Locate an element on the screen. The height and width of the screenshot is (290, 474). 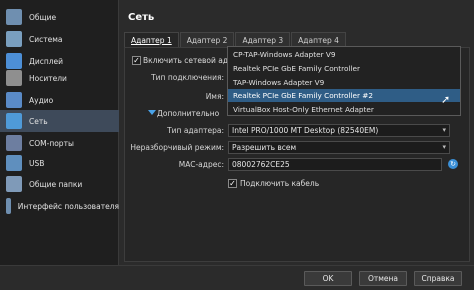
system-icon is located at coordinates (14, 39).